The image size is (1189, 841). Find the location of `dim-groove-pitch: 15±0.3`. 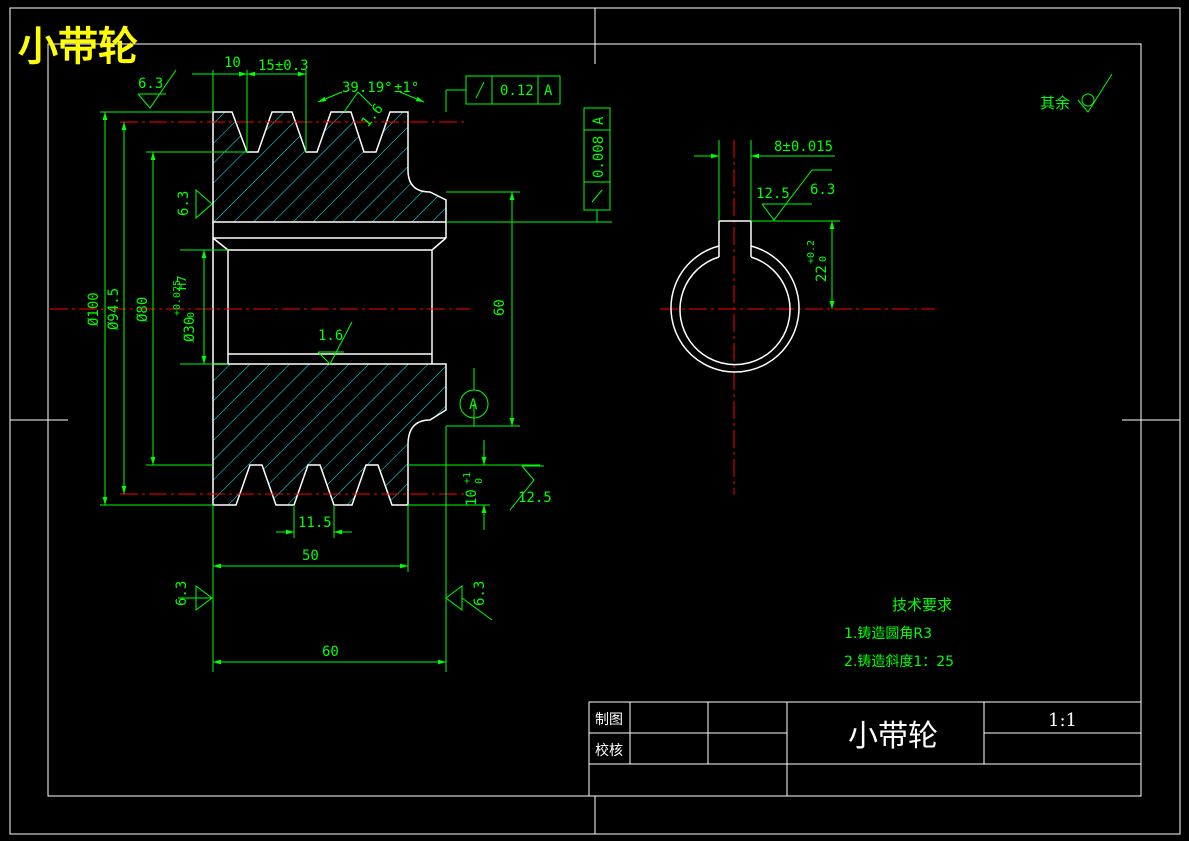

dim-groove-pitch: 15±0.3 is located at coordinates (283, 66).